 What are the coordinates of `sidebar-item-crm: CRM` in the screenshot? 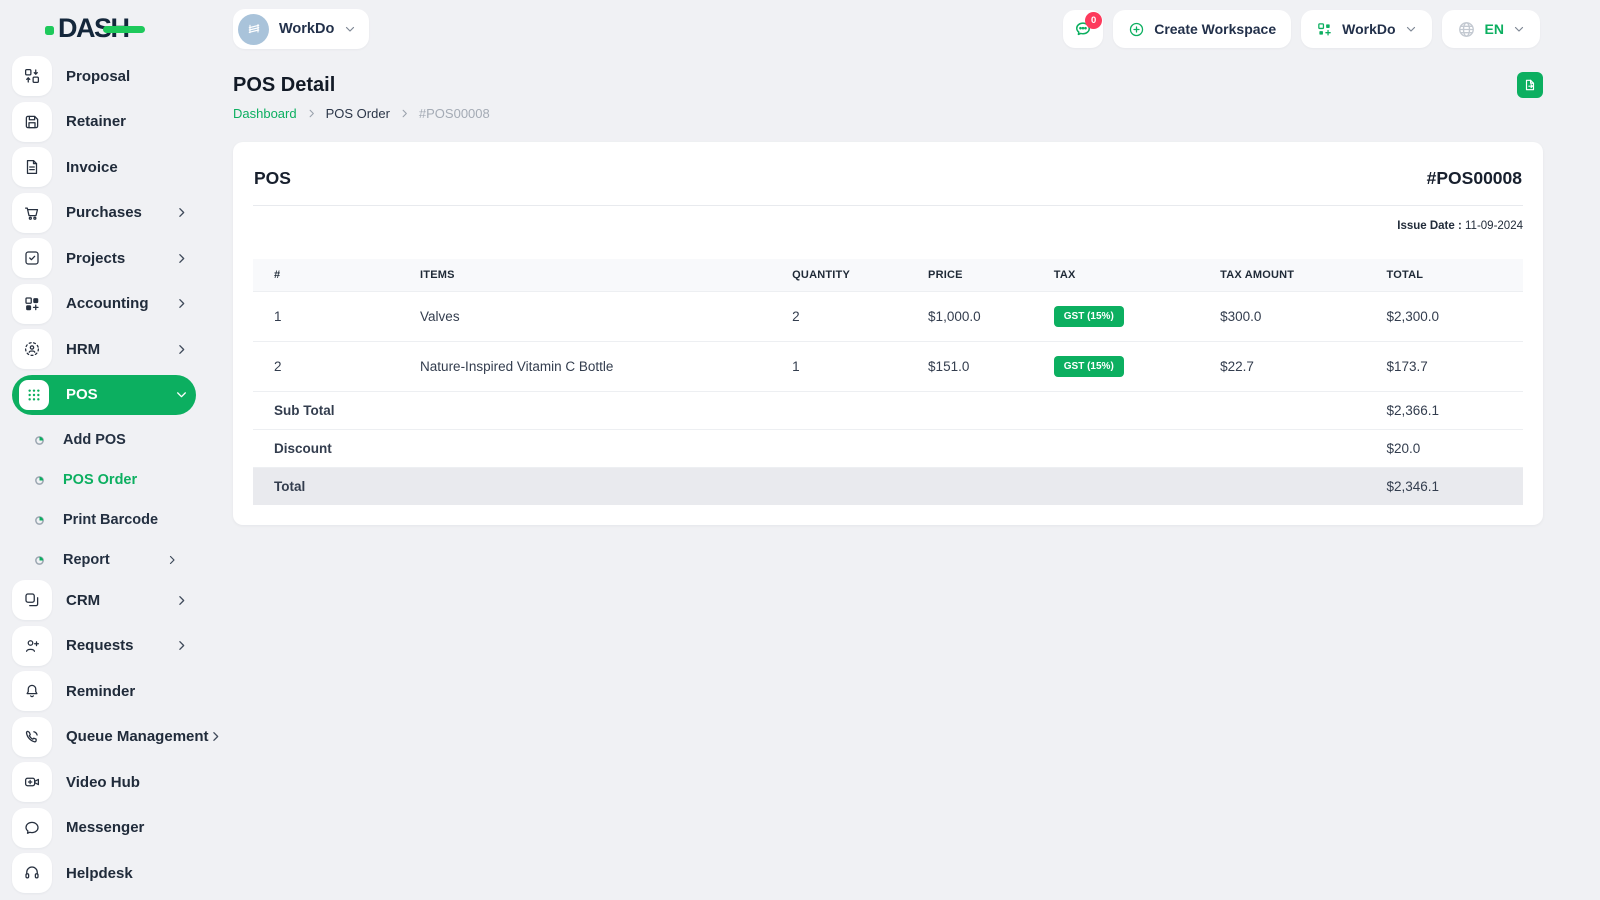 It's located at (104, 600).